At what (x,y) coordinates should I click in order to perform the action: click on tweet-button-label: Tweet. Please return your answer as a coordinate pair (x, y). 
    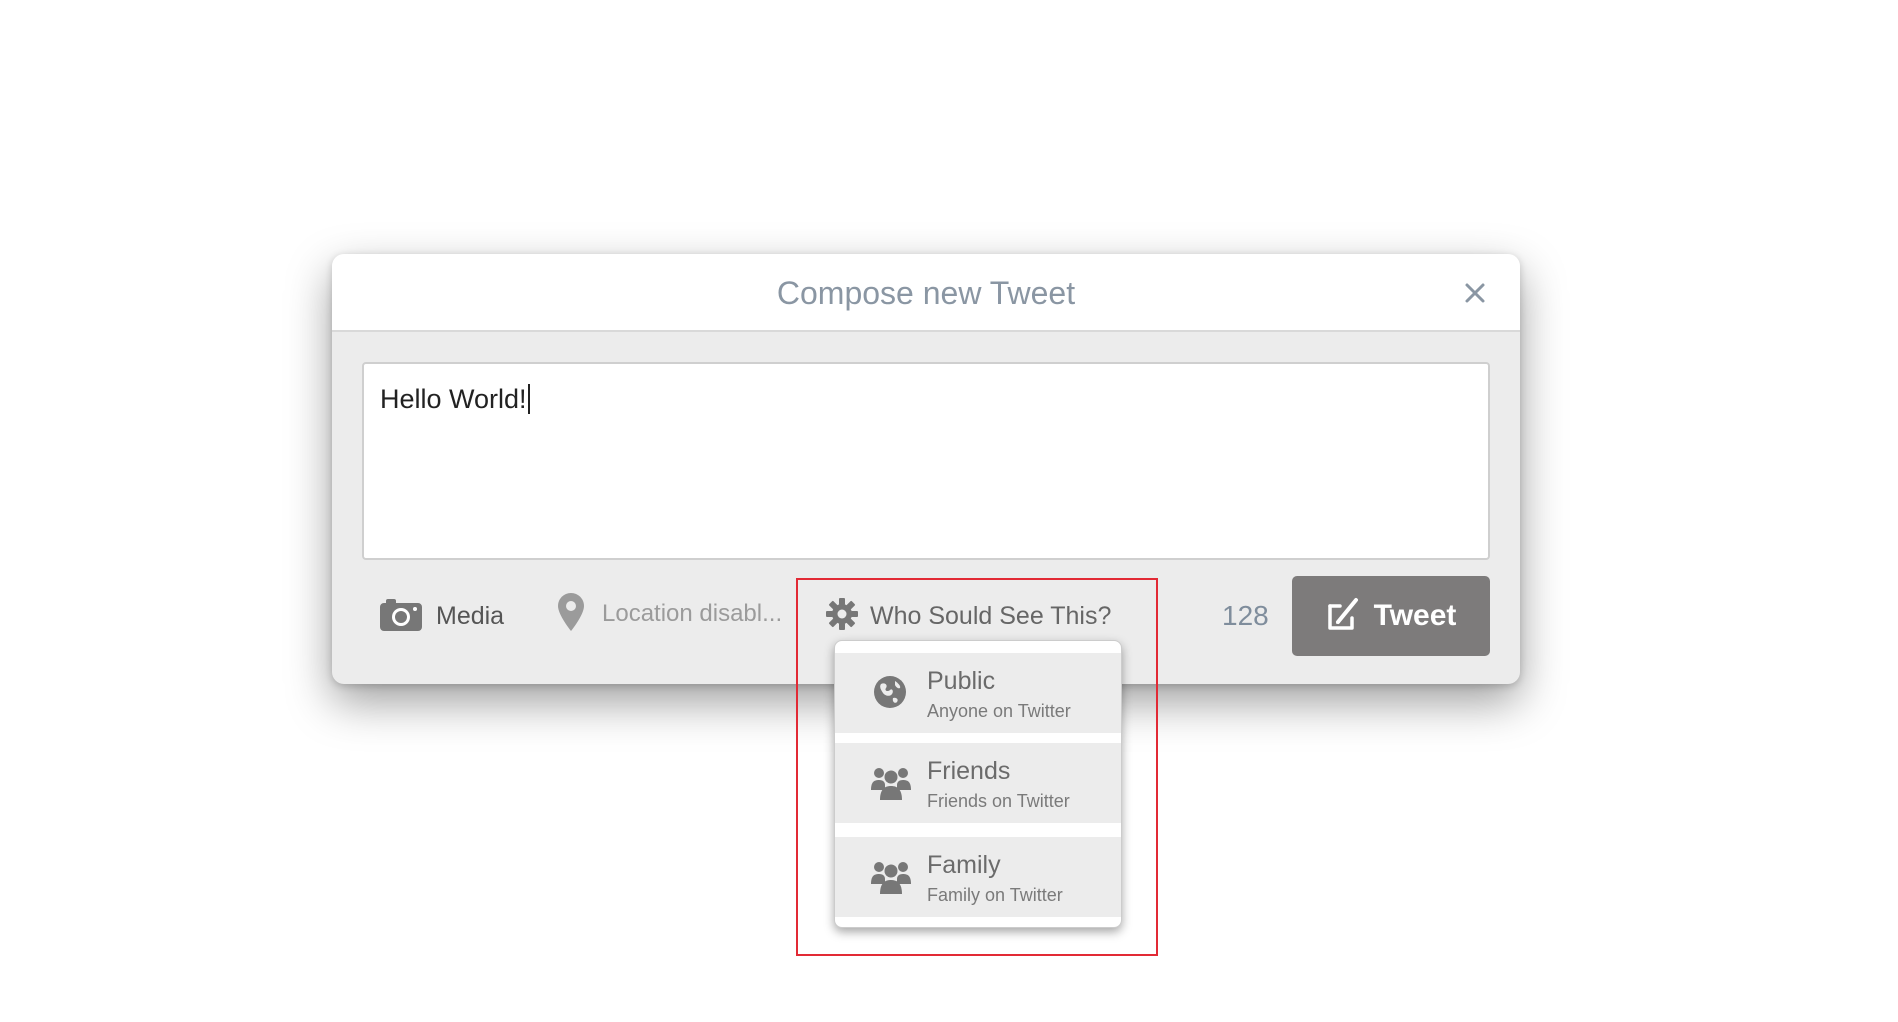
    Looking at the image, I should click on (1415, 615).